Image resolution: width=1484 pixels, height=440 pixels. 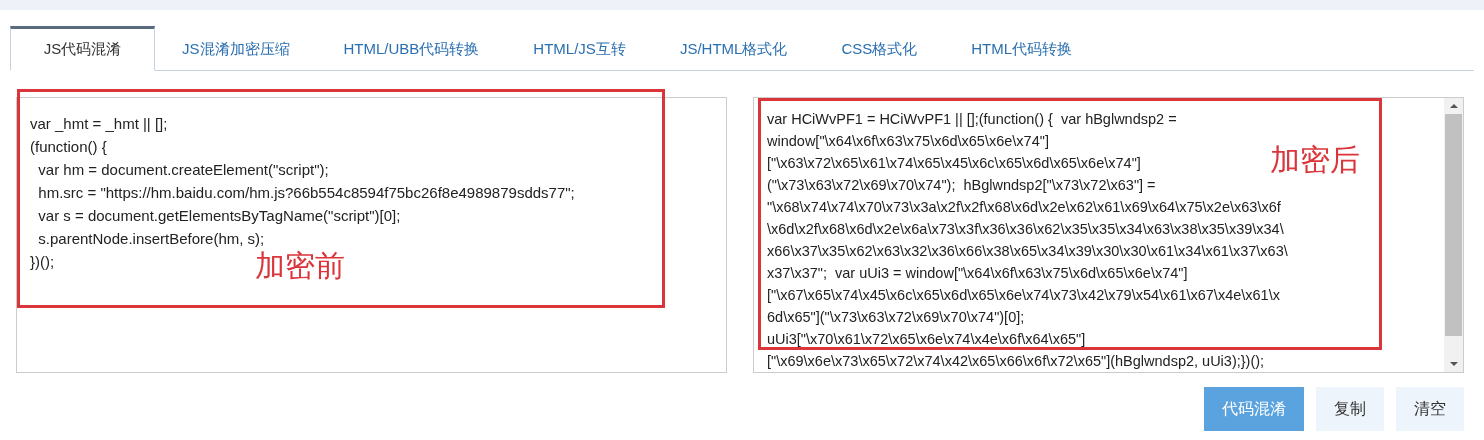 What do you see at coordinates (1430, 409) in the screenshot?
I see `action-button: 清空` at bounding box center [1430, 409].